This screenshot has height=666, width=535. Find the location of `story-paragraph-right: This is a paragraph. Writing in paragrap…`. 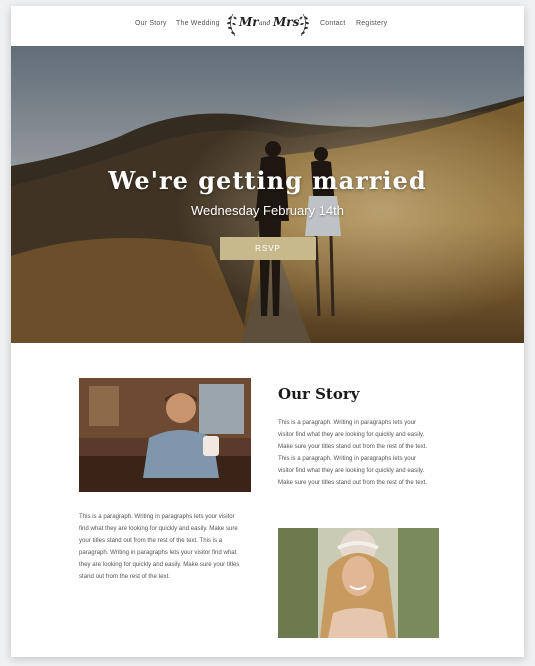

story-paragraph-right: This is a paragraph. Writing in paragrap… is located at coordinates (353, 452).